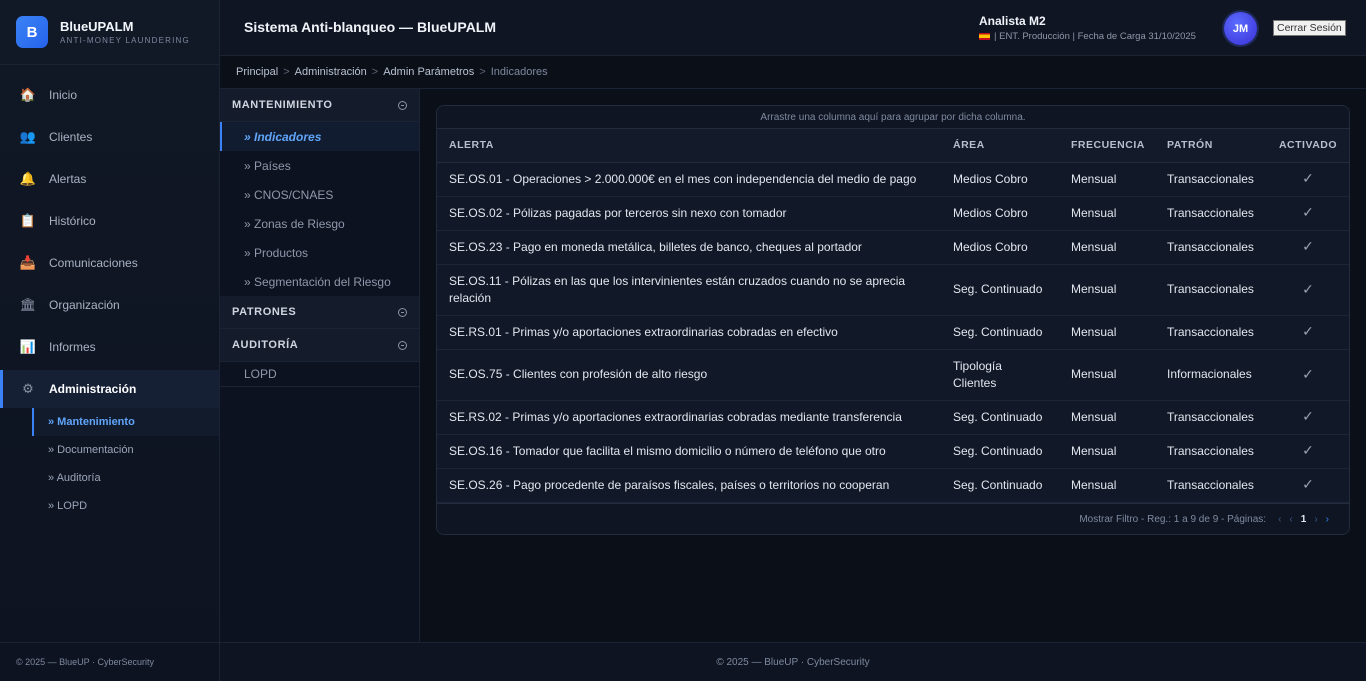  I want to click on column-header-patron: PATRÓN, so click(1211, 146).